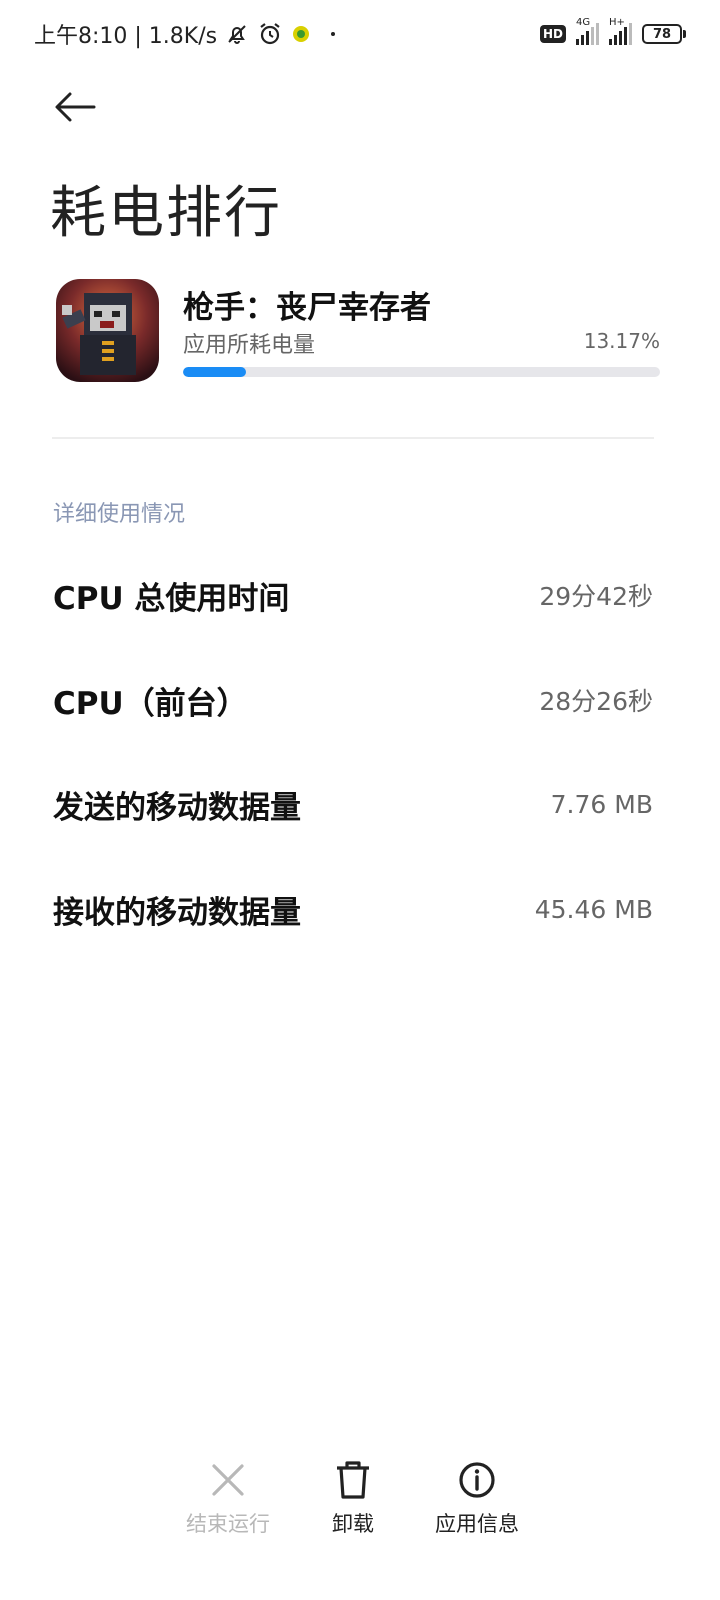 This screenshot has height=1600, width=720. What do you see at coordinates (353, 595) in the screenshot?
I see `detail-row-cpu-total: CPU 总使用时间 29分42秒` at bounding box center [353, 595].